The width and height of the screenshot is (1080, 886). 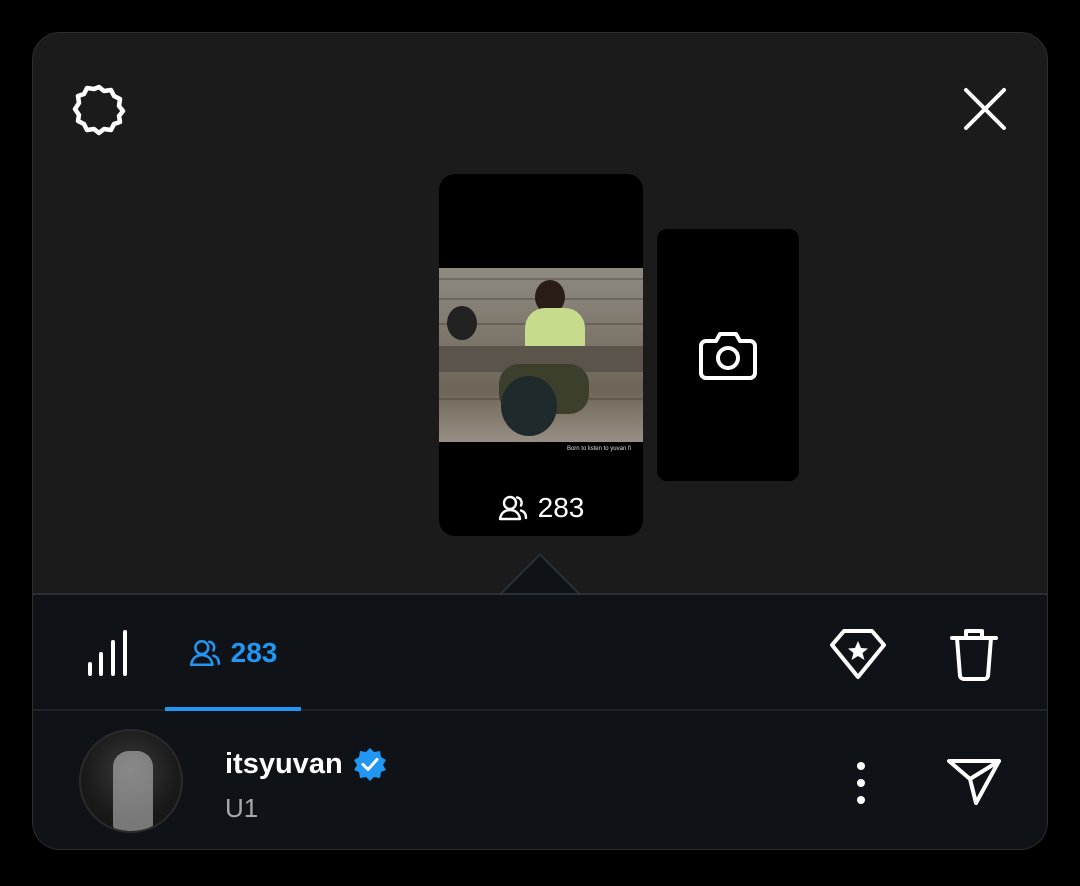 I want to click on close-icon, so click(x=985, y=109).